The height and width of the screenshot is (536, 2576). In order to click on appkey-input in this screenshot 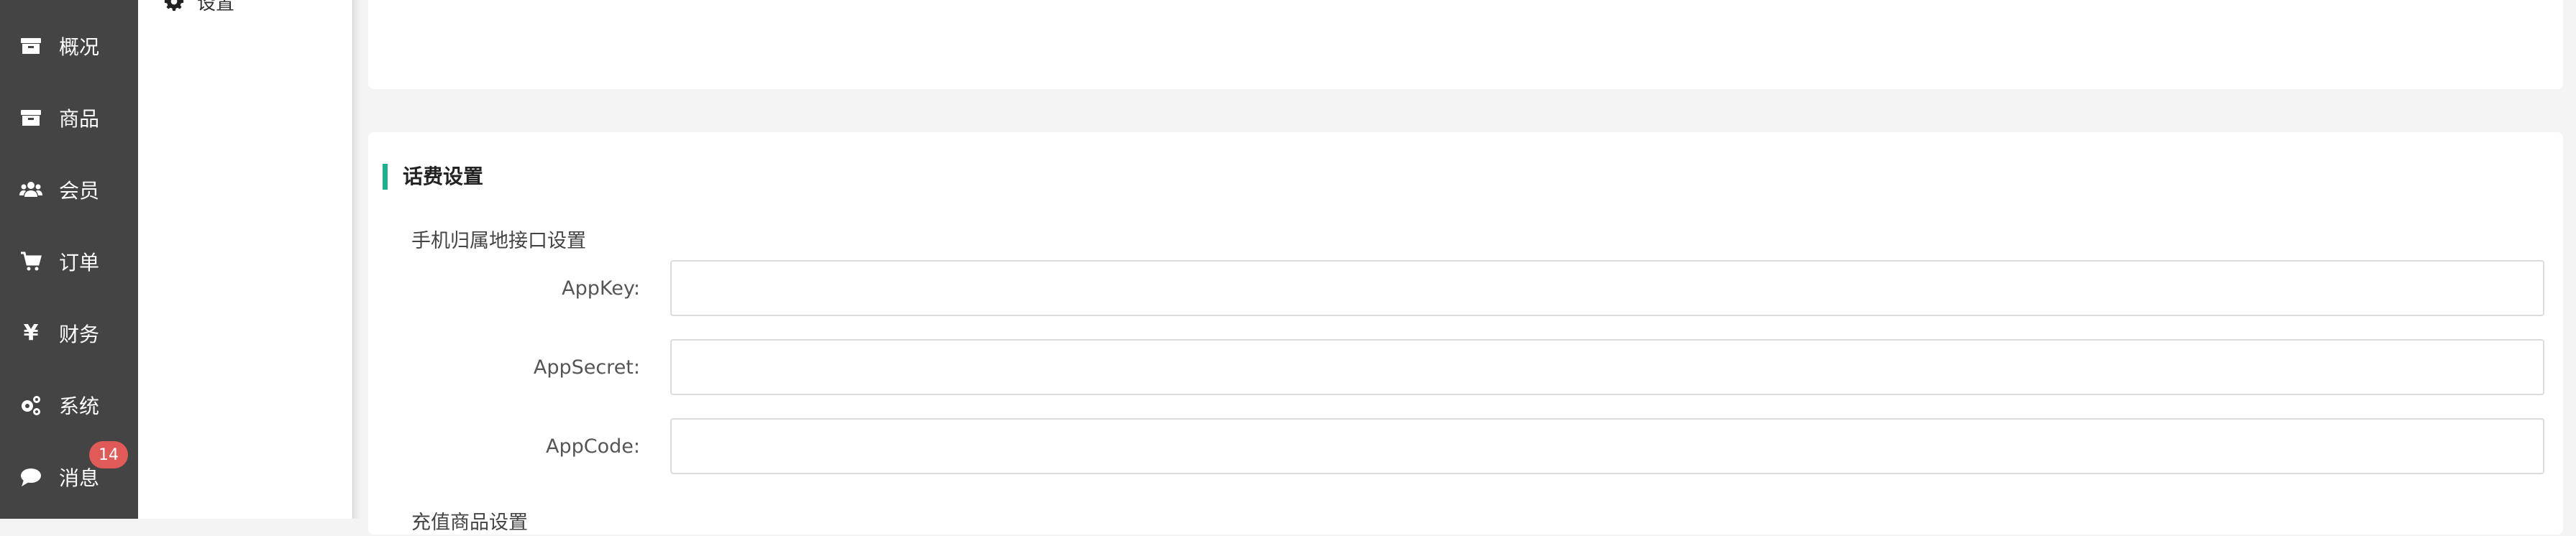, I will do `click(1607, 288)`.